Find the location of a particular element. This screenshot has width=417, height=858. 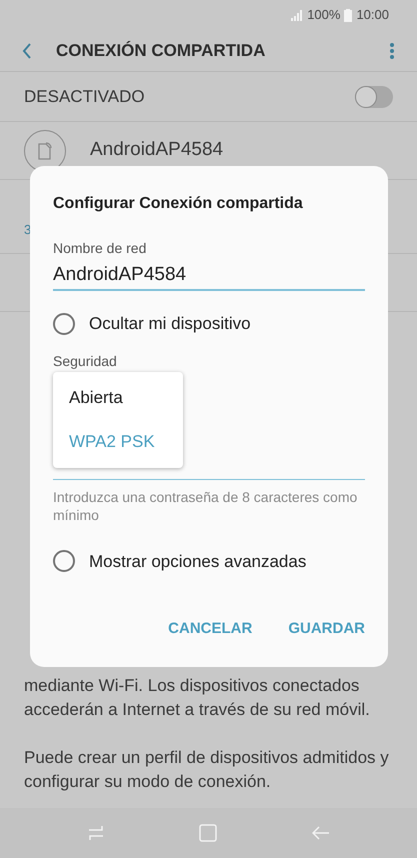

recent-apps-icon is located at coordinates (96, 833).